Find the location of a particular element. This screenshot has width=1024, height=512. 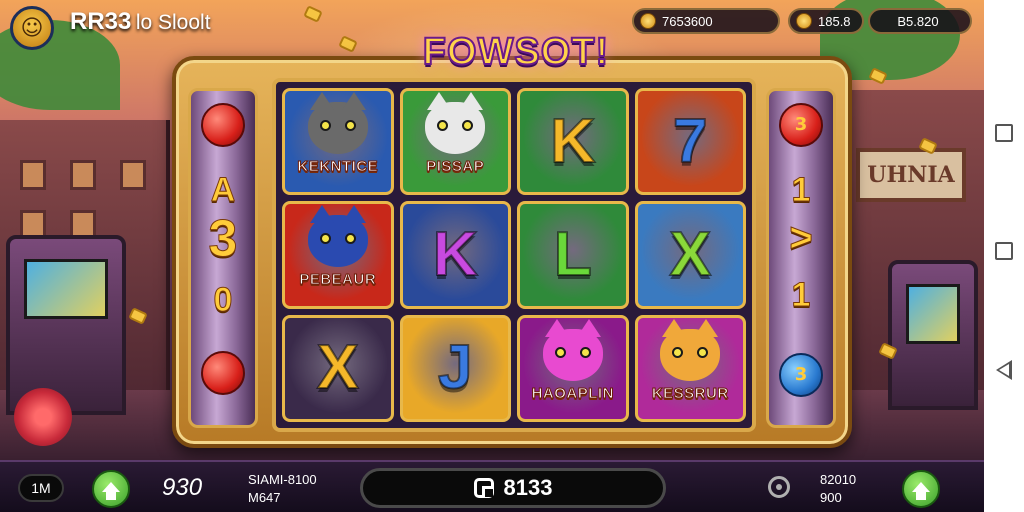

win-value: B5.820 is located at coordinates (918, 21).